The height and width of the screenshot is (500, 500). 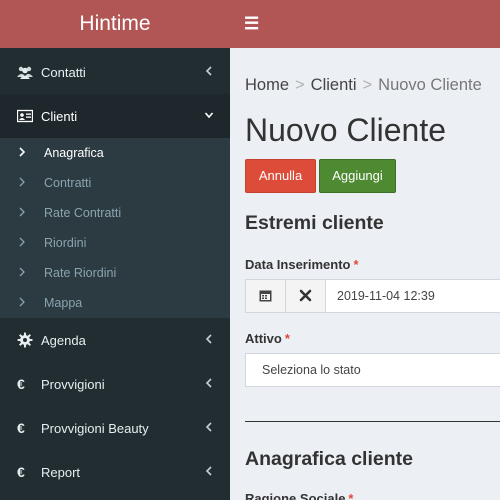 I want to click on sidebar-item-label: Clienti, so click(x=59, y=116).